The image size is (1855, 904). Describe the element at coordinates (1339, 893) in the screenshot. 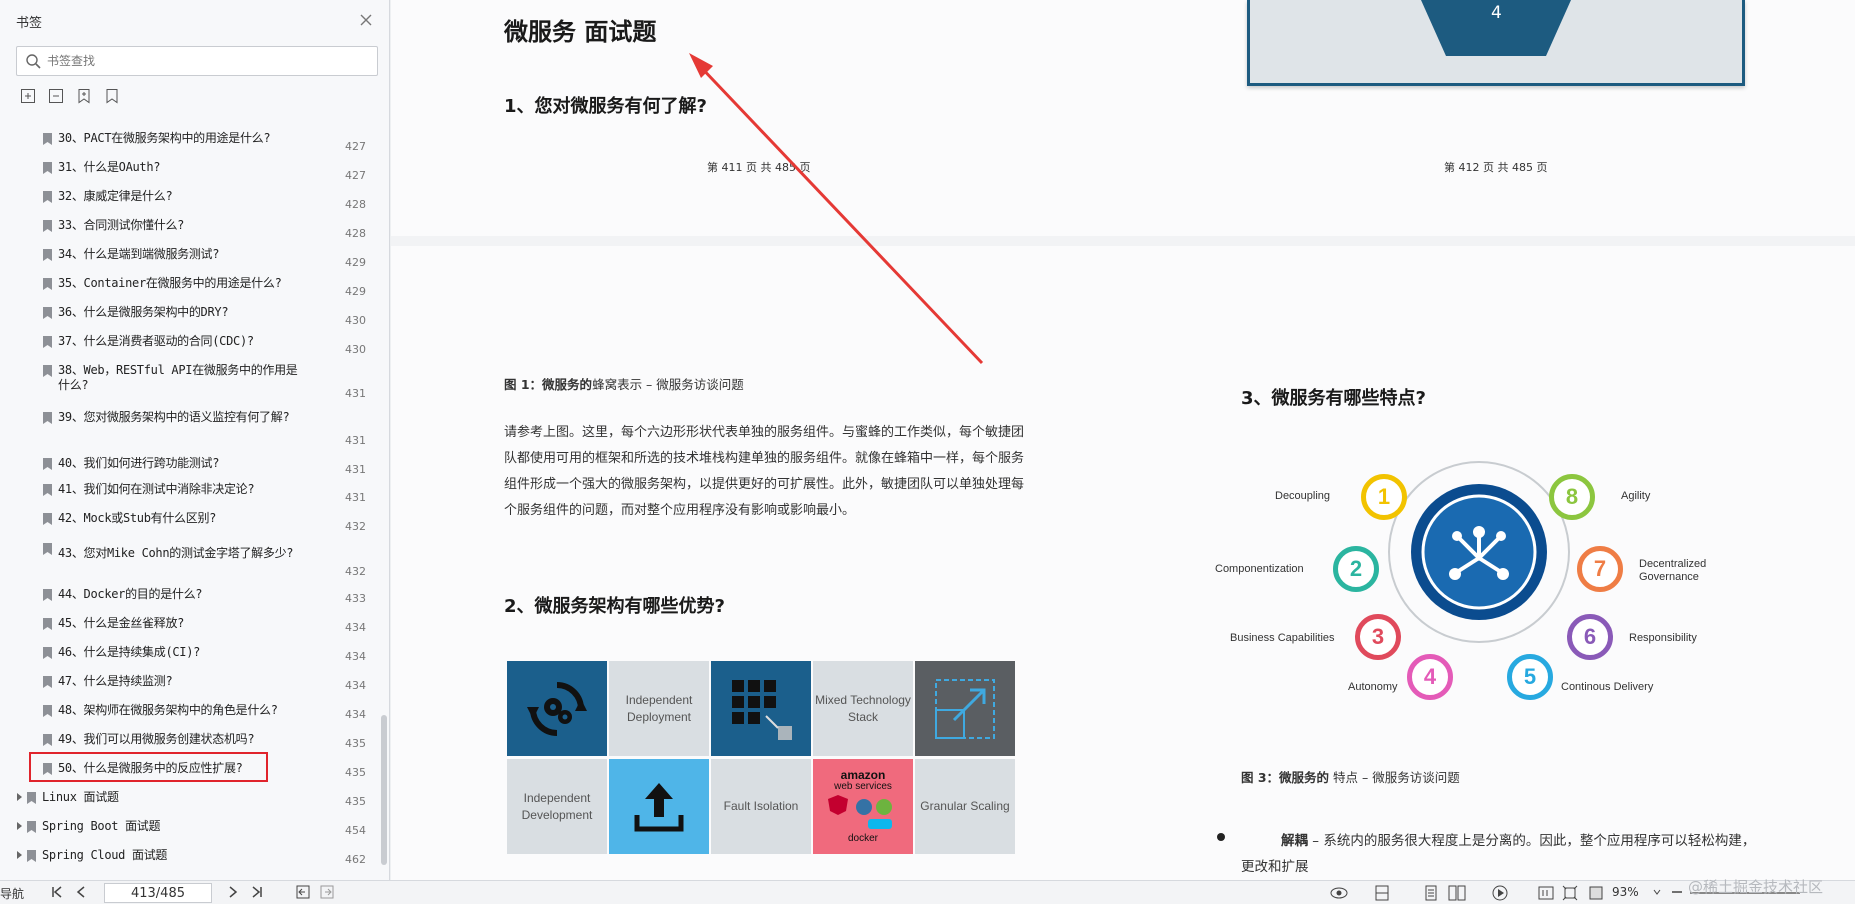

I see `eye-icon` at that location.